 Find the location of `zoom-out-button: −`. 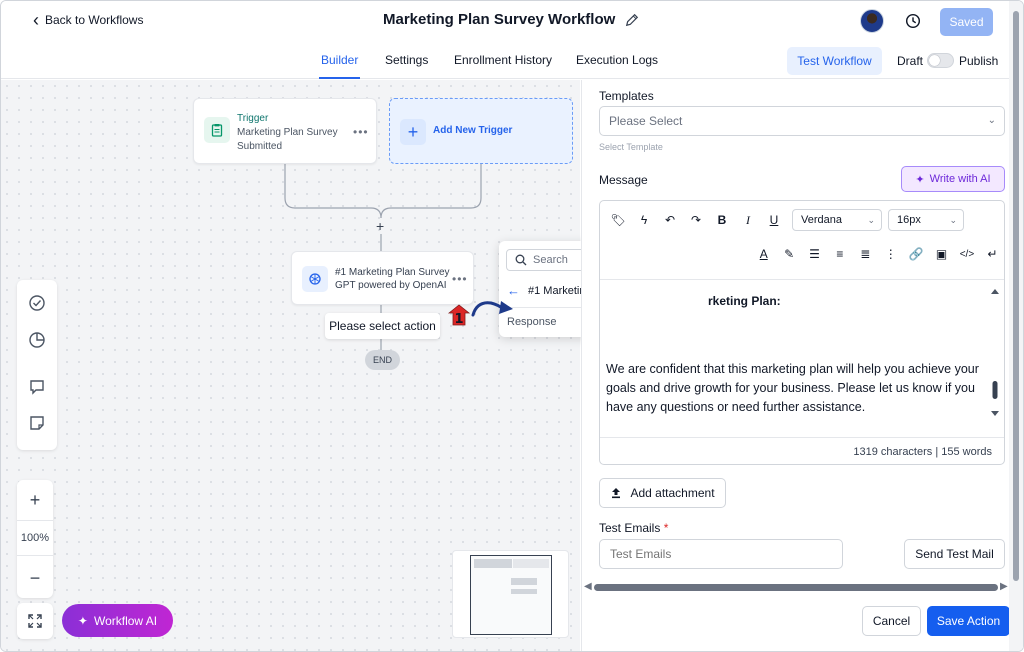

zoom-out-button: − is located at coordinates (35, 578).